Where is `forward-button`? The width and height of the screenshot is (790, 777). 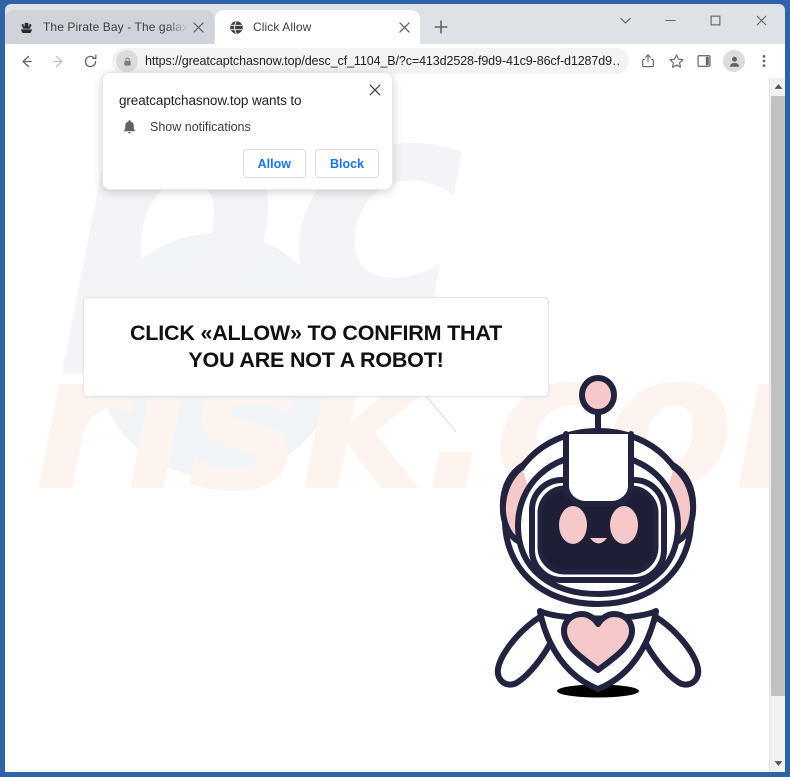
forward-button is located at coordinates (58, 61).